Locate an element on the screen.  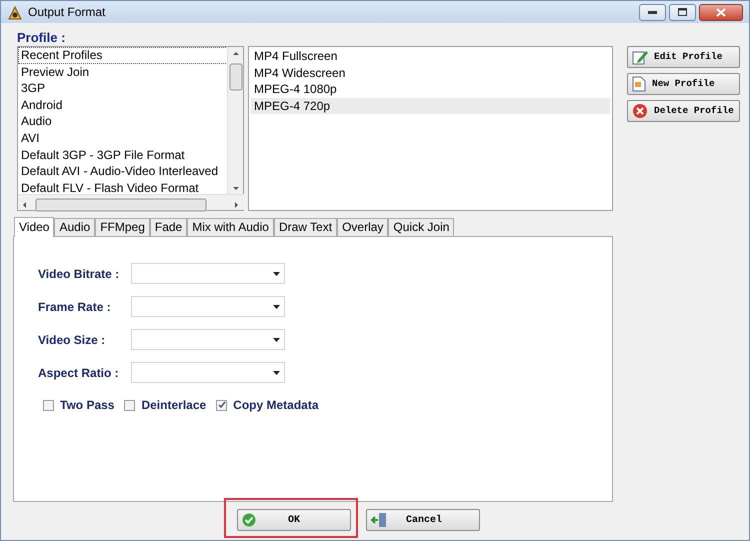
check-icon is located at coordinates (249, 520).